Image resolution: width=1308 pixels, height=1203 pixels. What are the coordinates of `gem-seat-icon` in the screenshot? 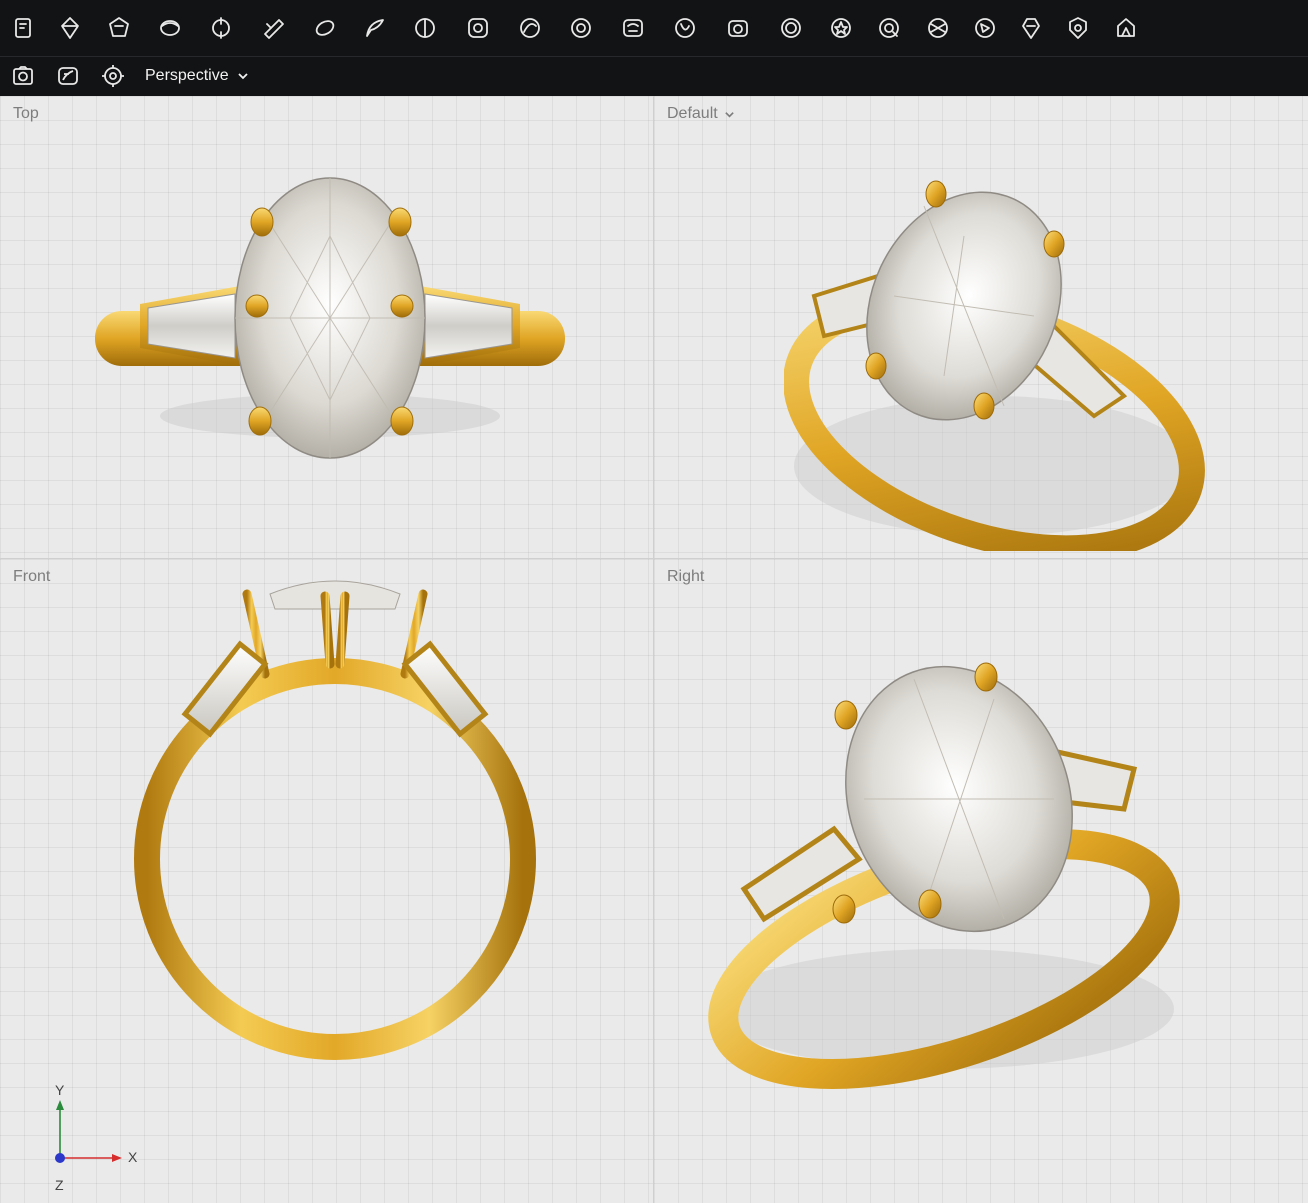 It's located at (478, 28).